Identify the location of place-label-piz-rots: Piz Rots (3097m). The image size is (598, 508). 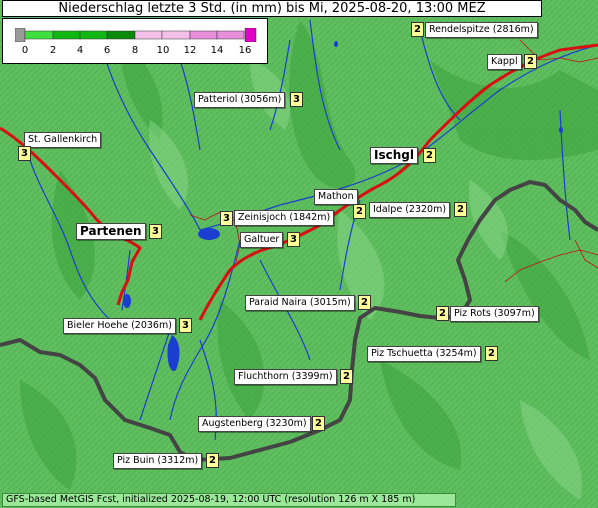
(494, 314).